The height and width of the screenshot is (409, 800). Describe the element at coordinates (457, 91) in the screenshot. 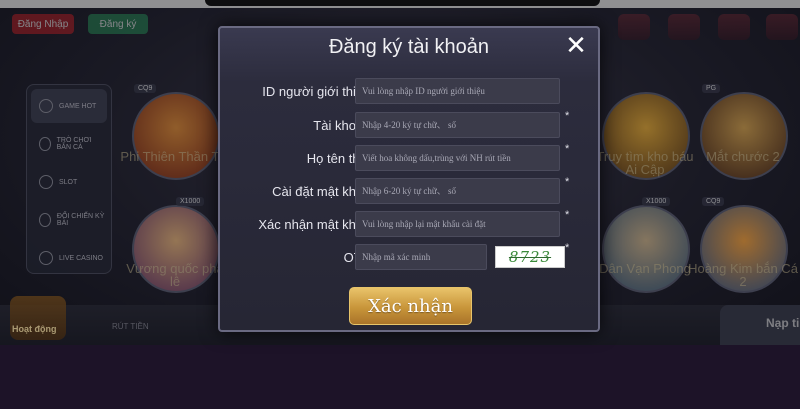

I see `referral-id-input` at that location.